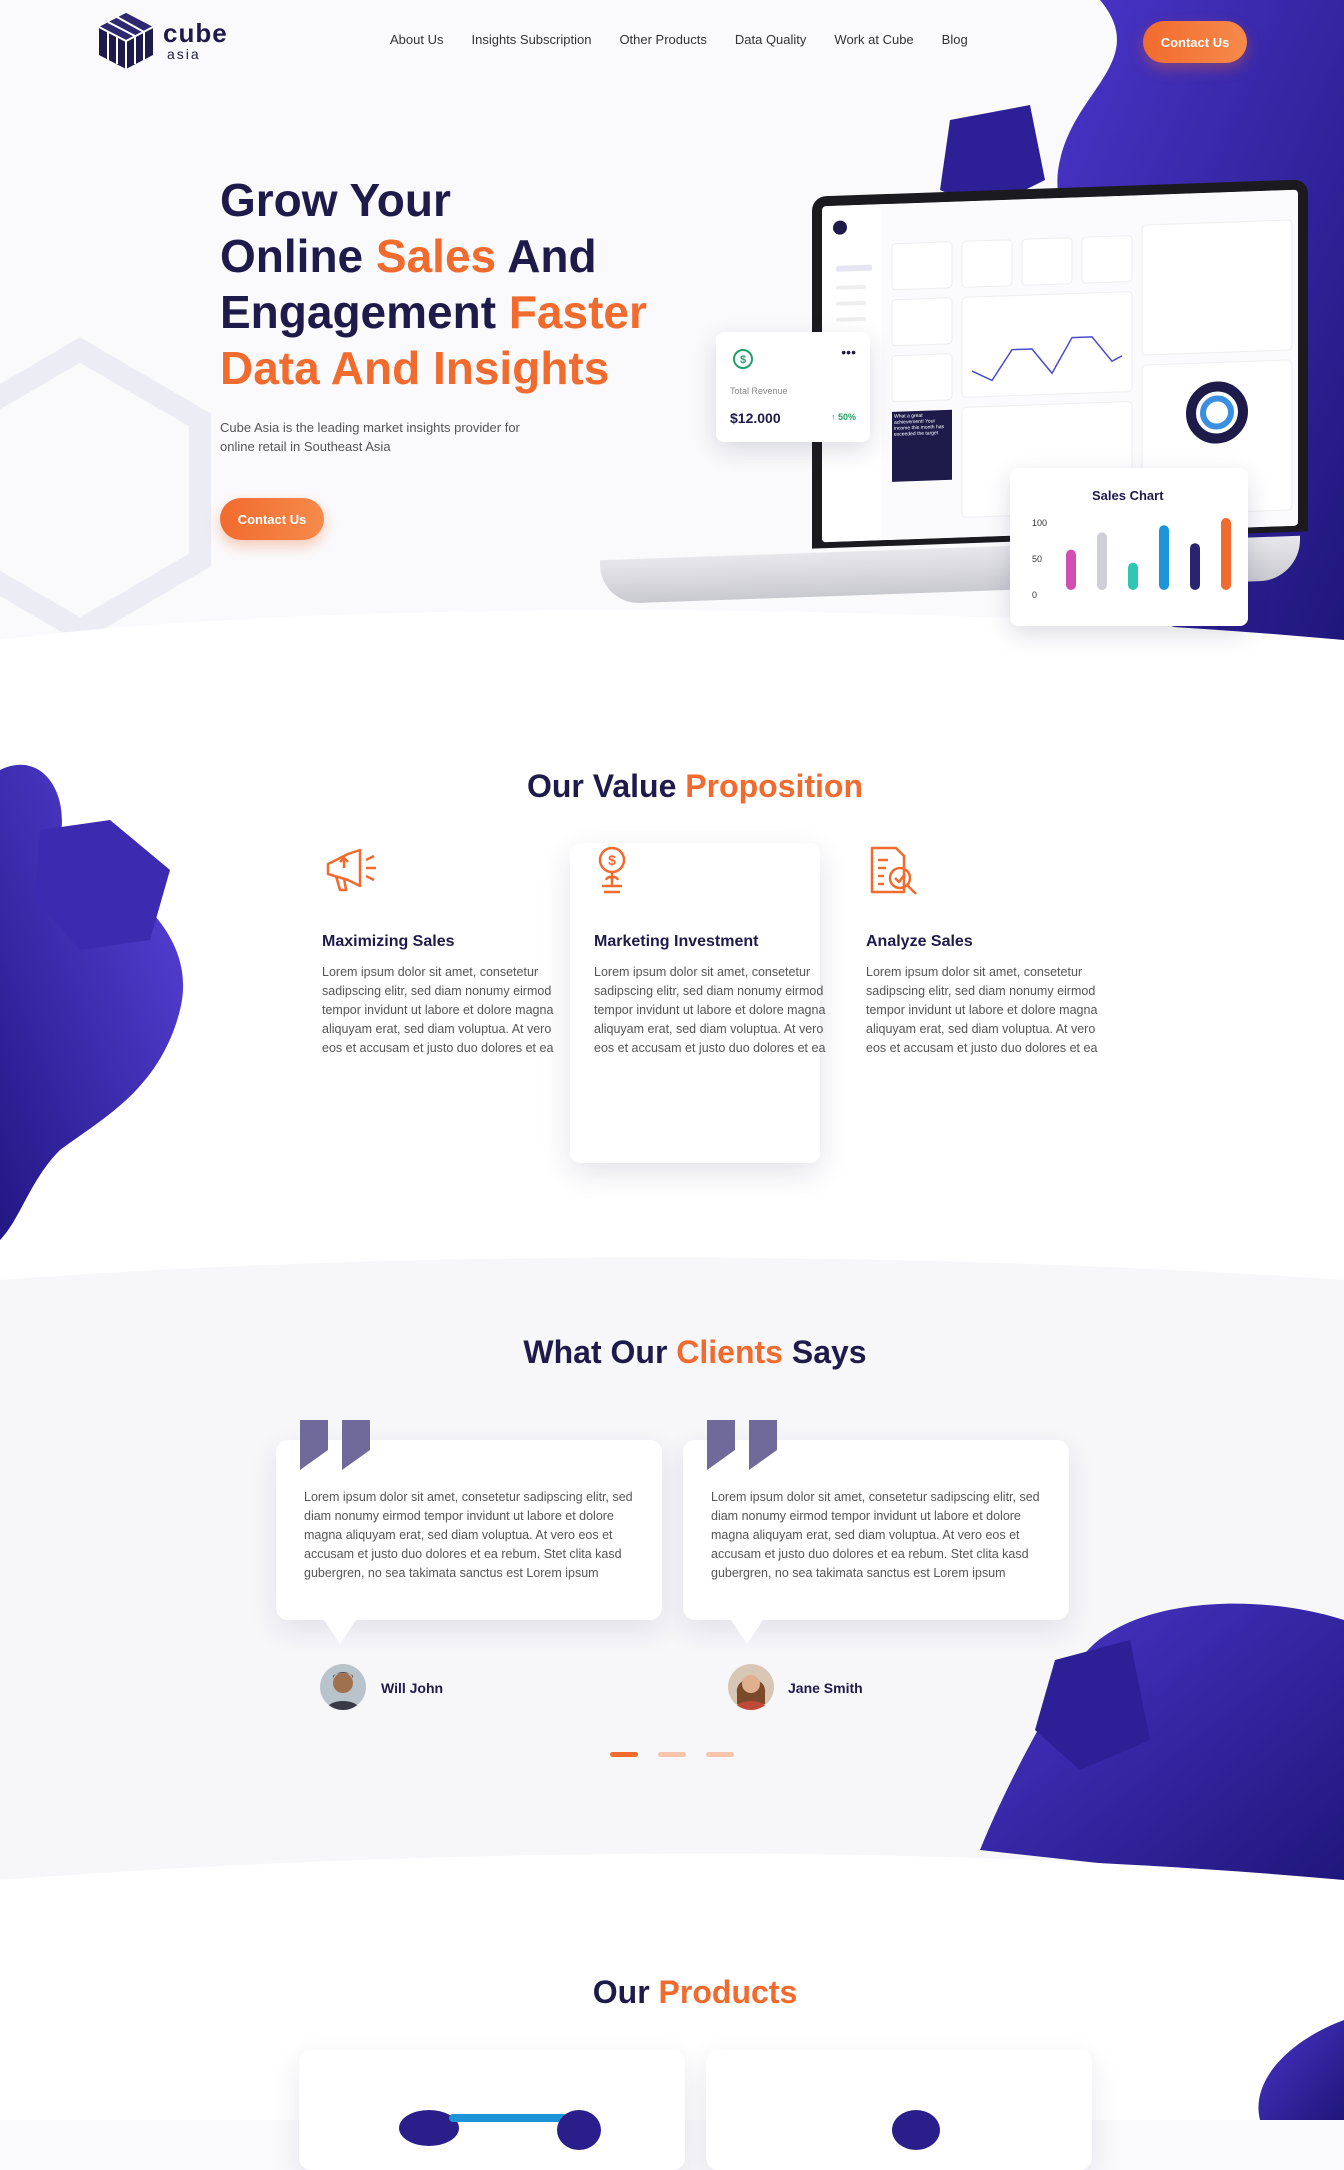 The width and height of the screenshot is (1344, 2170). I want to click on arrow-up-icon: ↑, so click(834, 417).